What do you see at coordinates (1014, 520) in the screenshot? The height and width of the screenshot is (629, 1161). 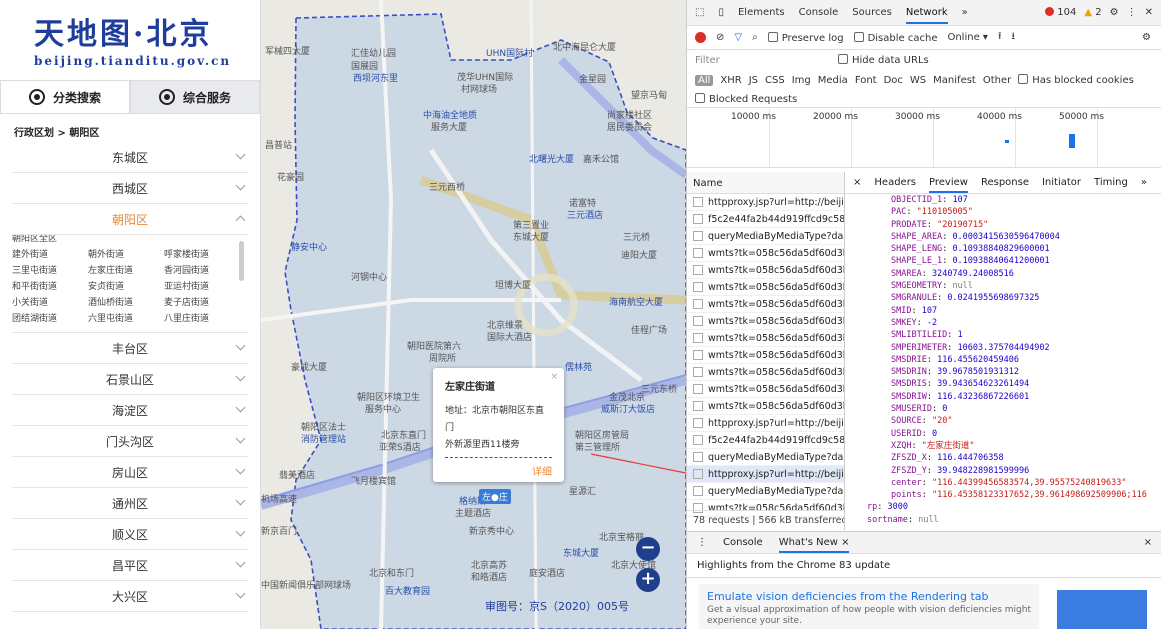 I see `json-property: sortname: null` at bounding box center [1014, 520].